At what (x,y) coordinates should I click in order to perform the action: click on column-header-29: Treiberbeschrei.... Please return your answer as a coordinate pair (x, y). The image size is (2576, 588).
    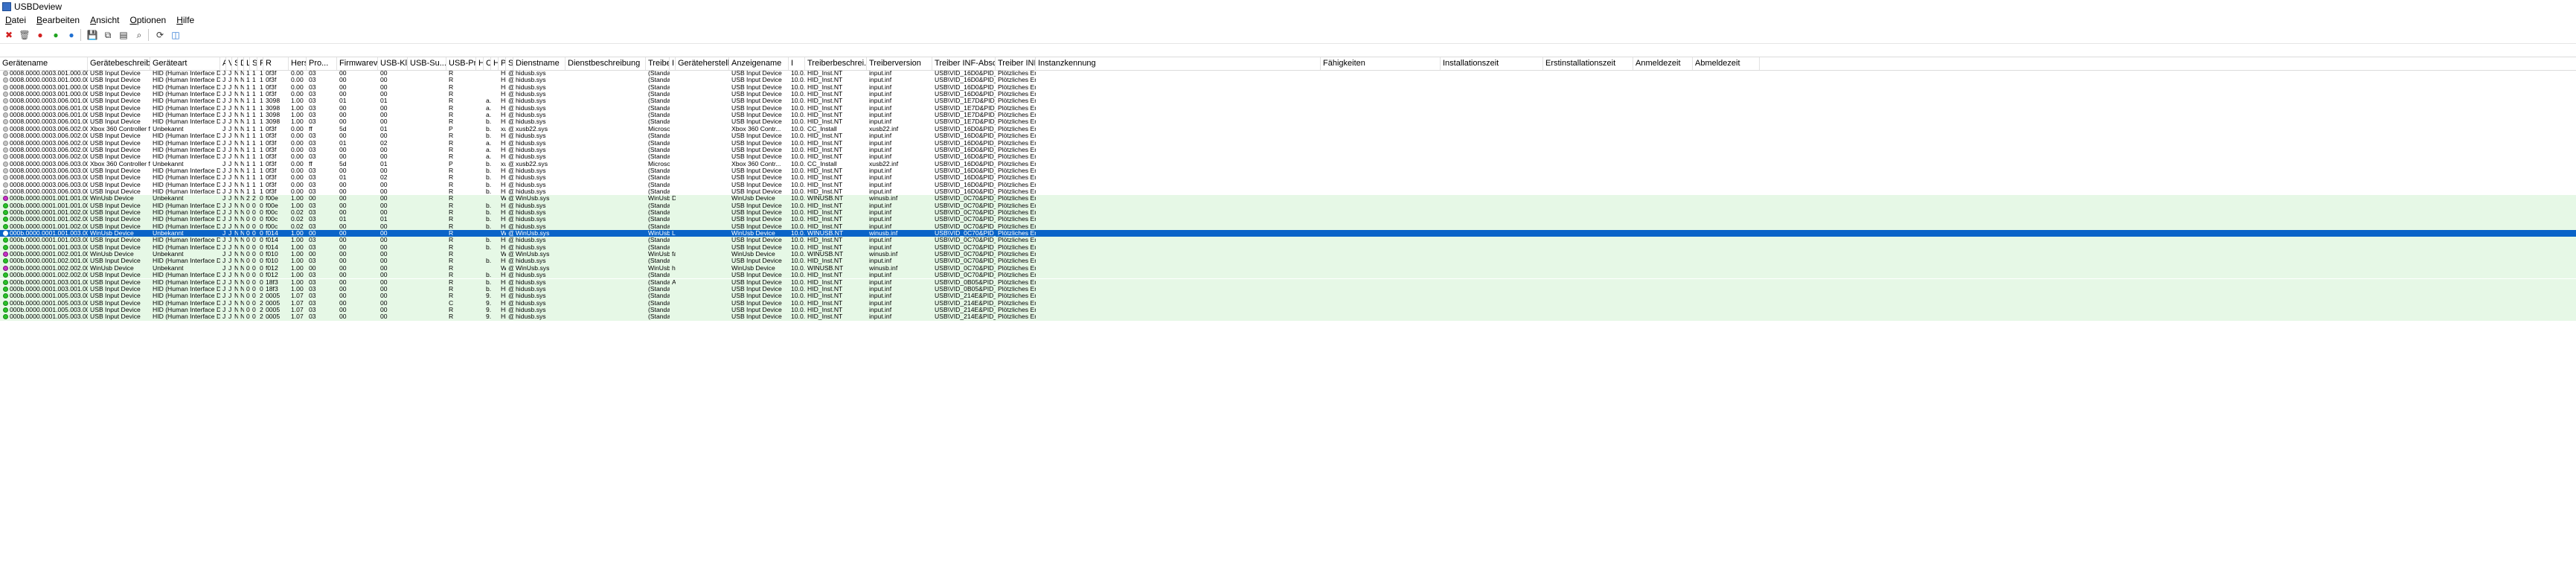
    Looking at the image, I should click on (836, 63).